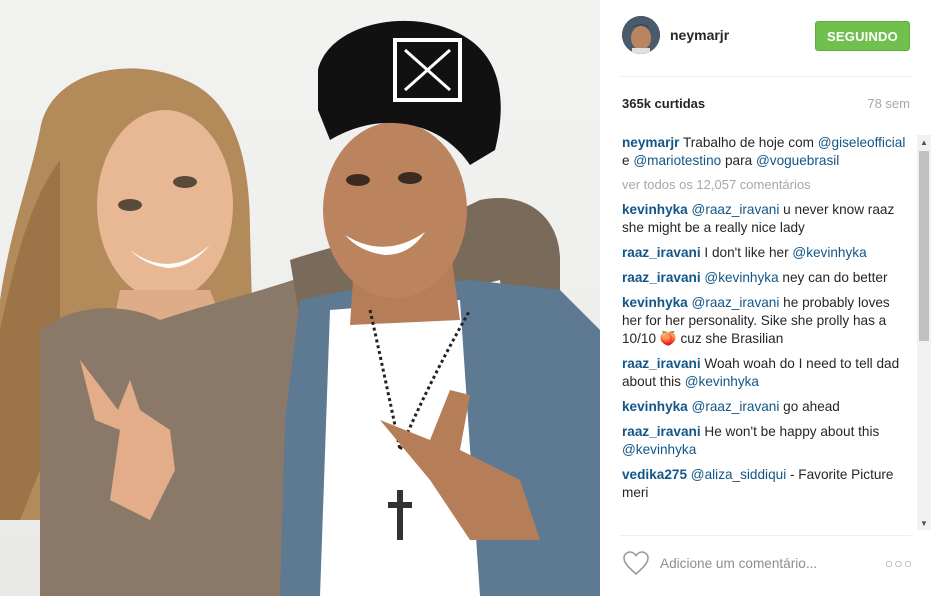  What do you see at coordinates (699, 35) in the screenshot?
I see `username-link: neymarjr` at bounding box center [699, 35].